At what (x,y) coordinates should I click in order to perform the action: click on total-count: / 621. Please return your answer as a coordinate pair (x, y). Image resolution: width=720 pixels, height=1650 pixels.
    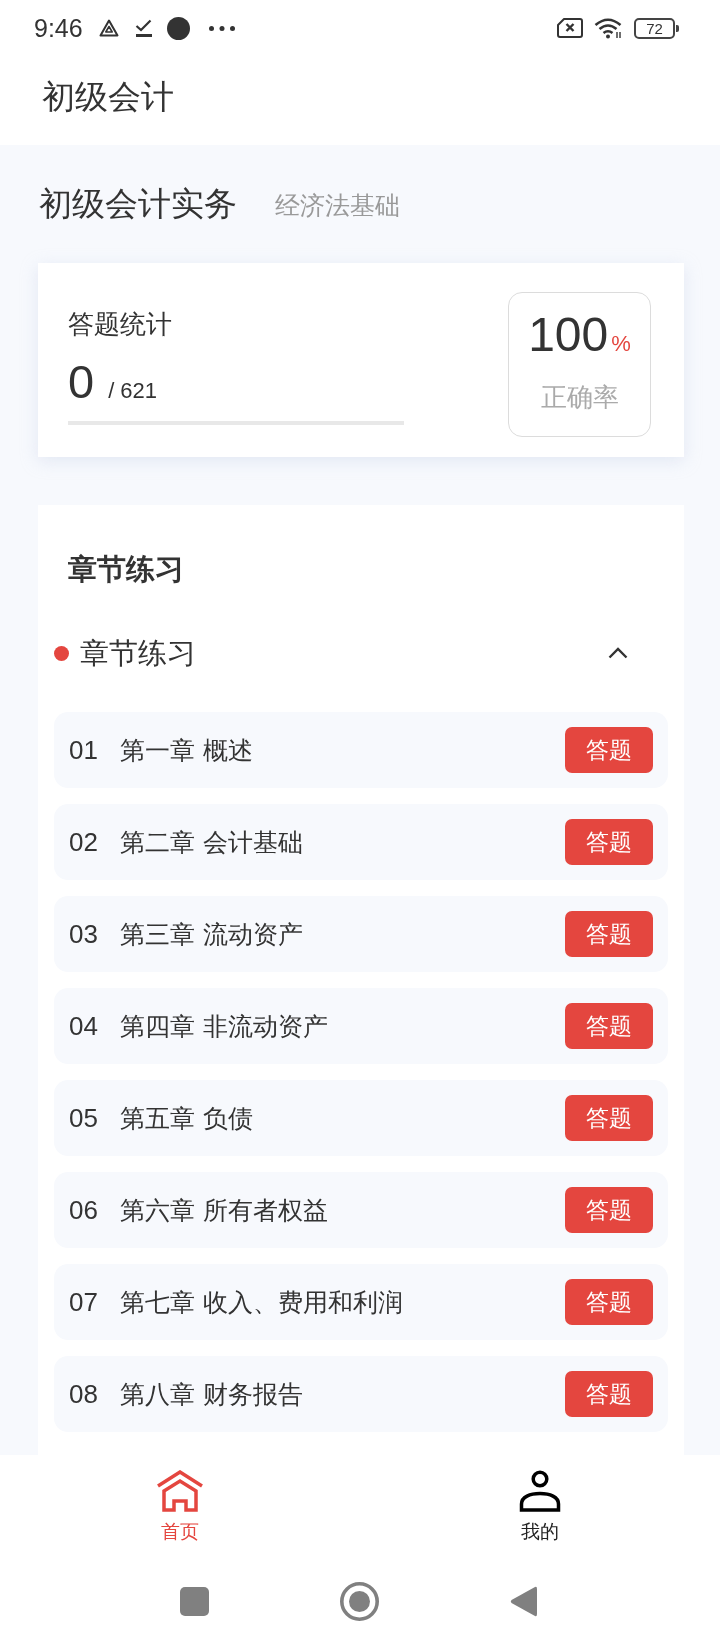
    Looking at the image, I should click on (133, 391).